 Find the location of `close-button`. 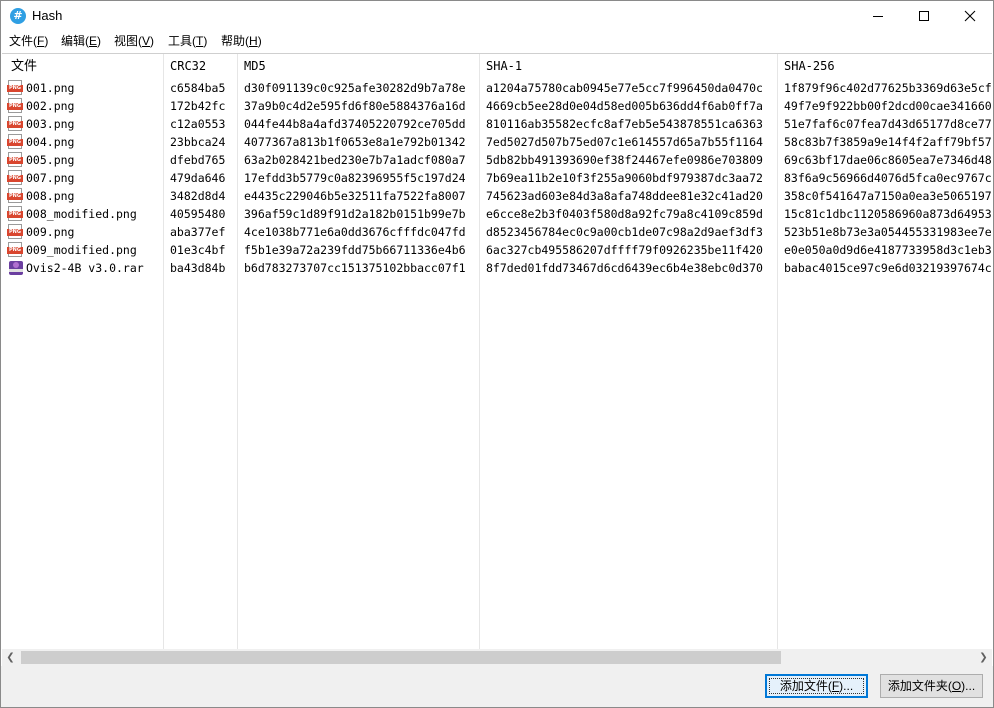

close-button is located at coordinates (970, 16).